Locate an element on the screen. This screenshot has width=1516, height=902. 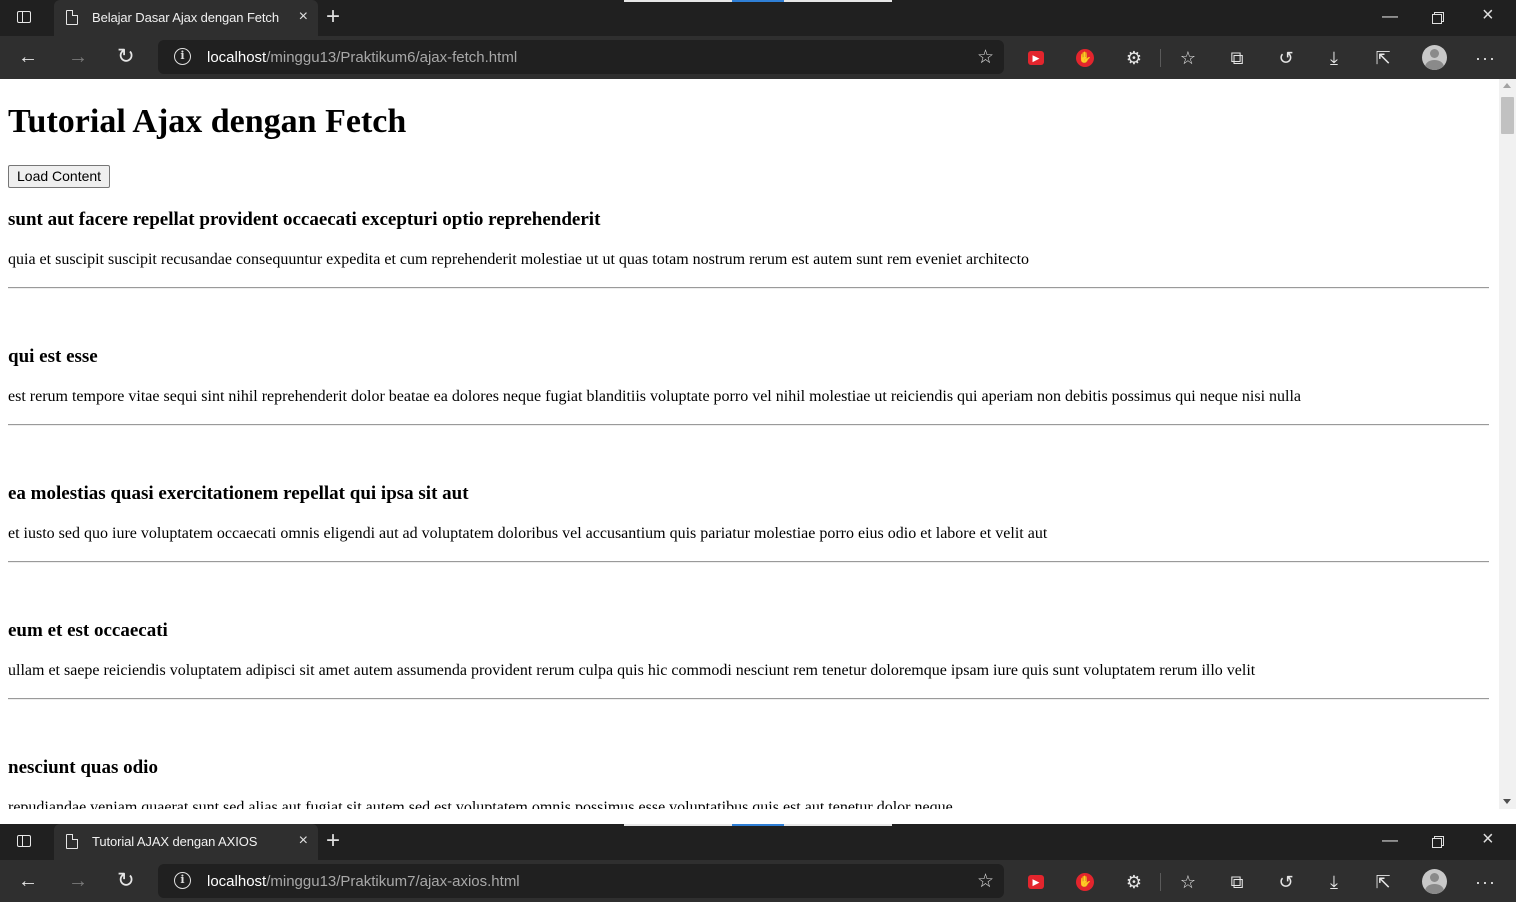
scroll-thumb is located at coordinates (1507, 115).